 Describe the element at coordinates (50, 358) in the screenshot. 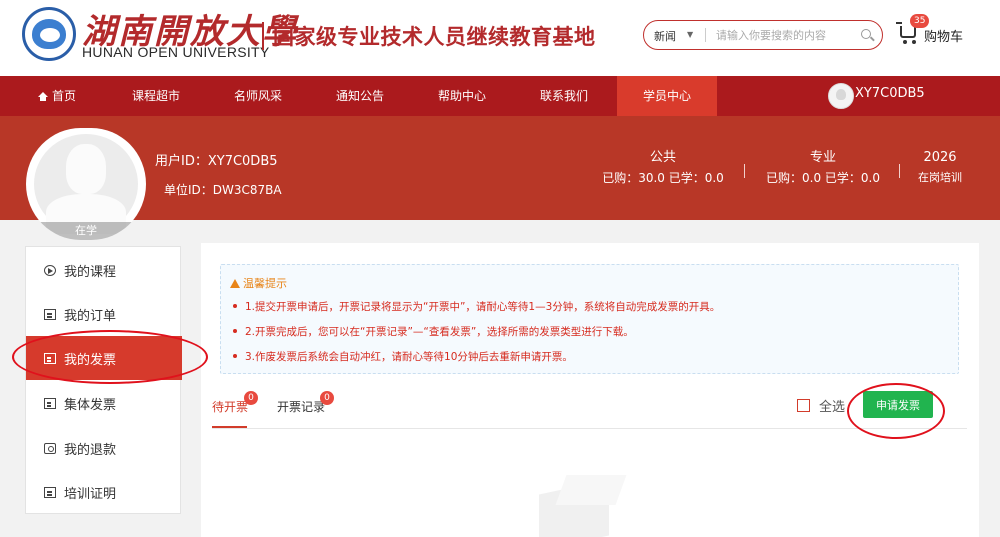

I see `invoice-icon` at that location.